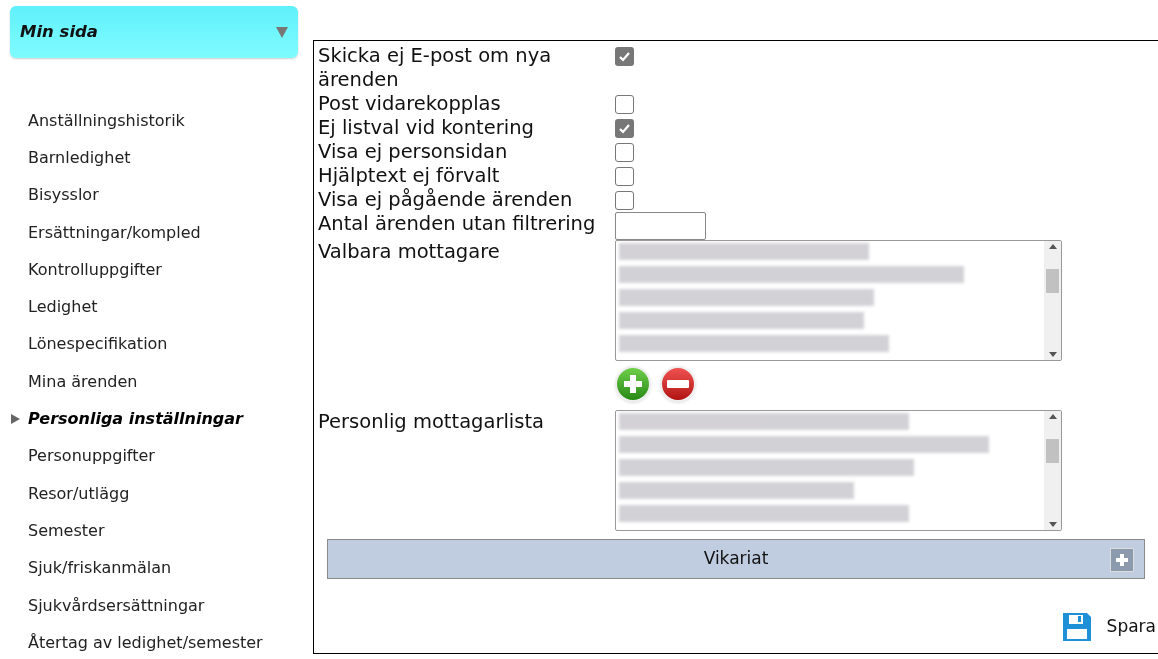  What do you see at coordinates (409, 176) in the screenshot?
I see `setting-label: Hjälptext ej förvalt` at bounding box center [409, 176].